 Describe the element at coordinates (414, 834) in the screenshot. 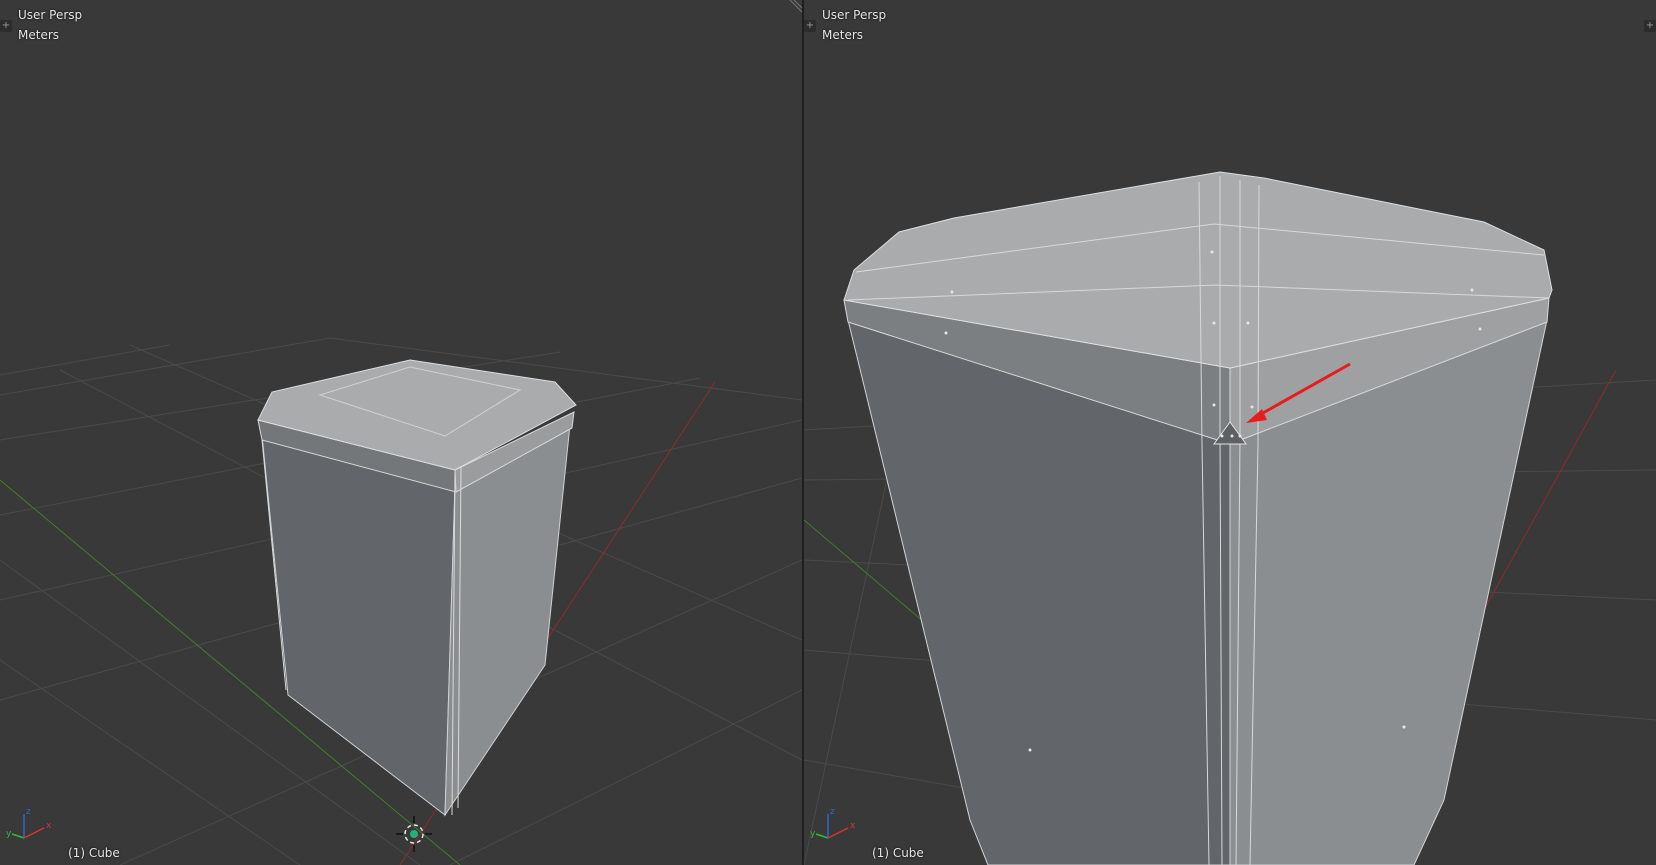

I see `3d-cursor-icon` at that location.